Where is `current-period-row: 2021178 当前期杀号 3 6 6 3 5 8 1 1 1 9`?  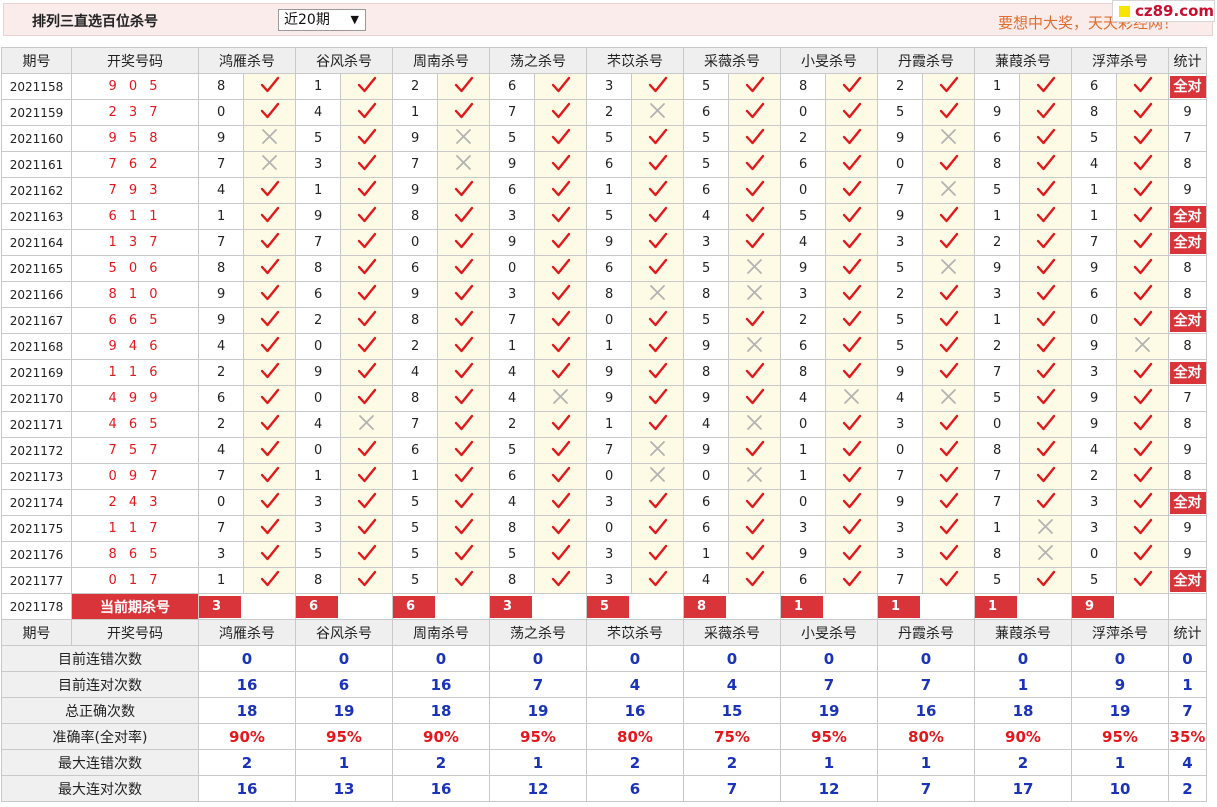 current-period-row: 2021178 当前期杀号 3 6 6 3 5 8 1 1 1 9 is located at coordinates (604, 606).